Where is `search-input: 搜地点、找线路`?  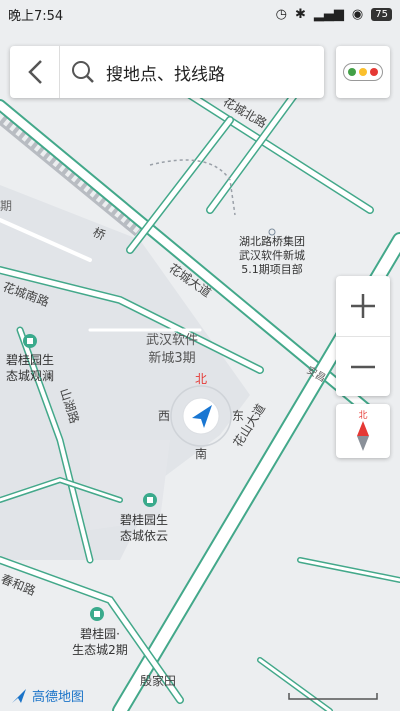 search-input: 搜地点、找线路 is located at coordinates (165, 72).